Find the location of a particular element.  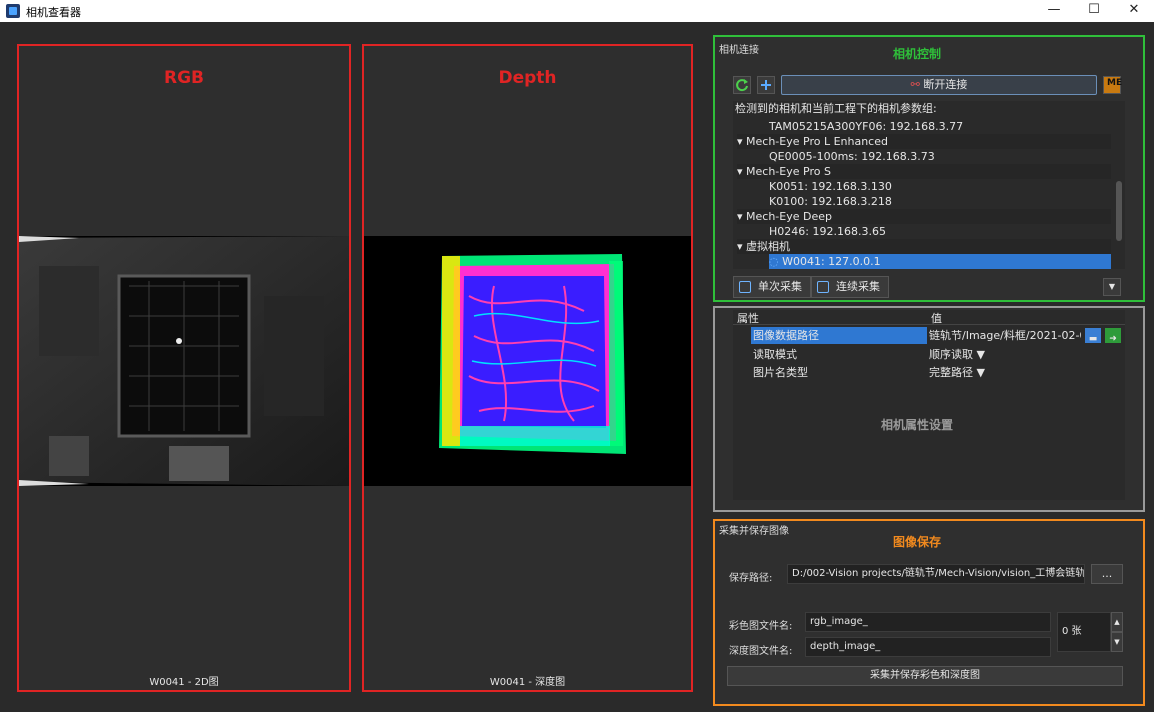

property-table-header: 属性 值 is located at coordinates (929, 317).